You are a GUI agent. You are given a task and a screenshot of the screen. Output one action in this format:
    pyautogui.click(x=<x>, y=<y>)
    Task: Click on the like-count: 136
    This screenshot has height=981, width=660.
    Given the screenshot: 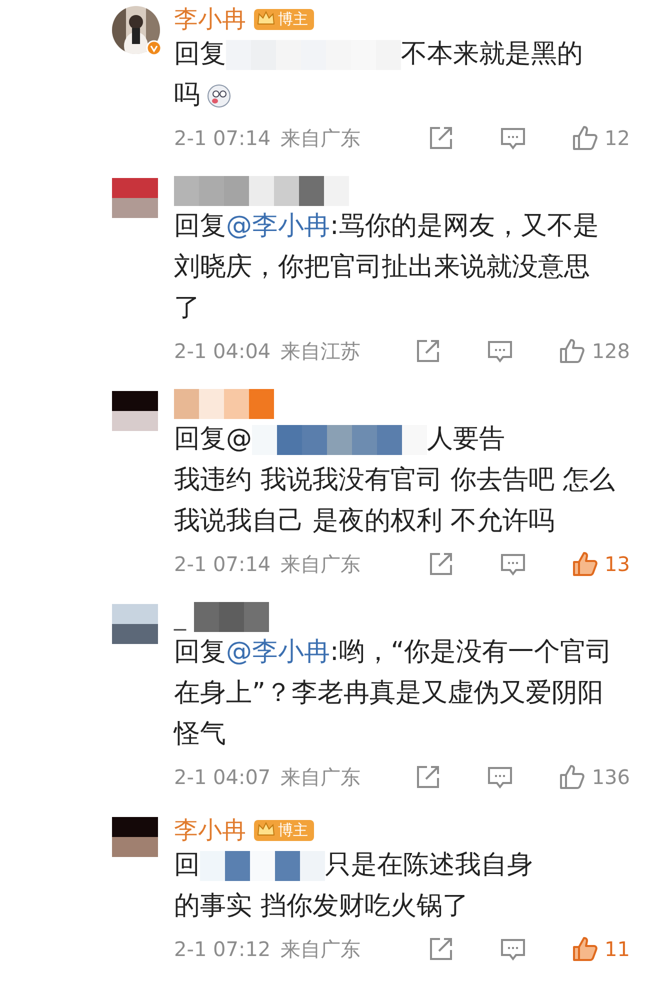 What is the action you would take?
    pyautogui.click(x=611, y=777)
    